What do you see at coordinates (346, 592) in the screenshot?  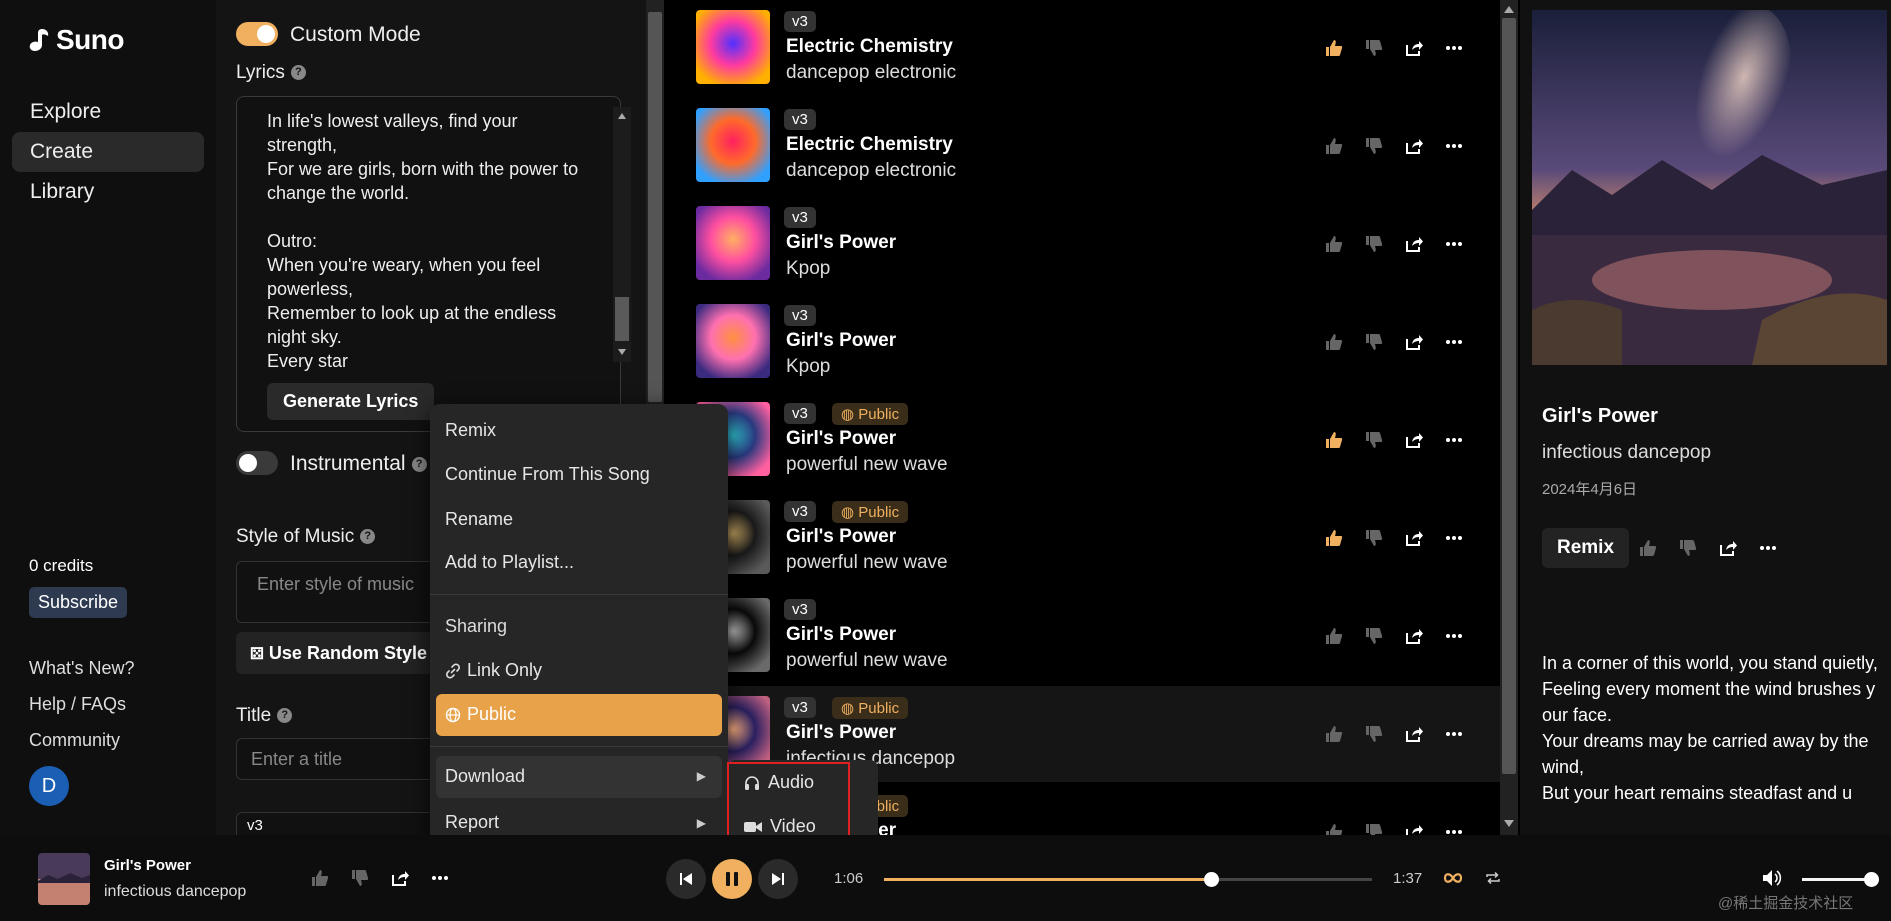 I see `style-input: Enter style of music` at bounding box center [346, 592].